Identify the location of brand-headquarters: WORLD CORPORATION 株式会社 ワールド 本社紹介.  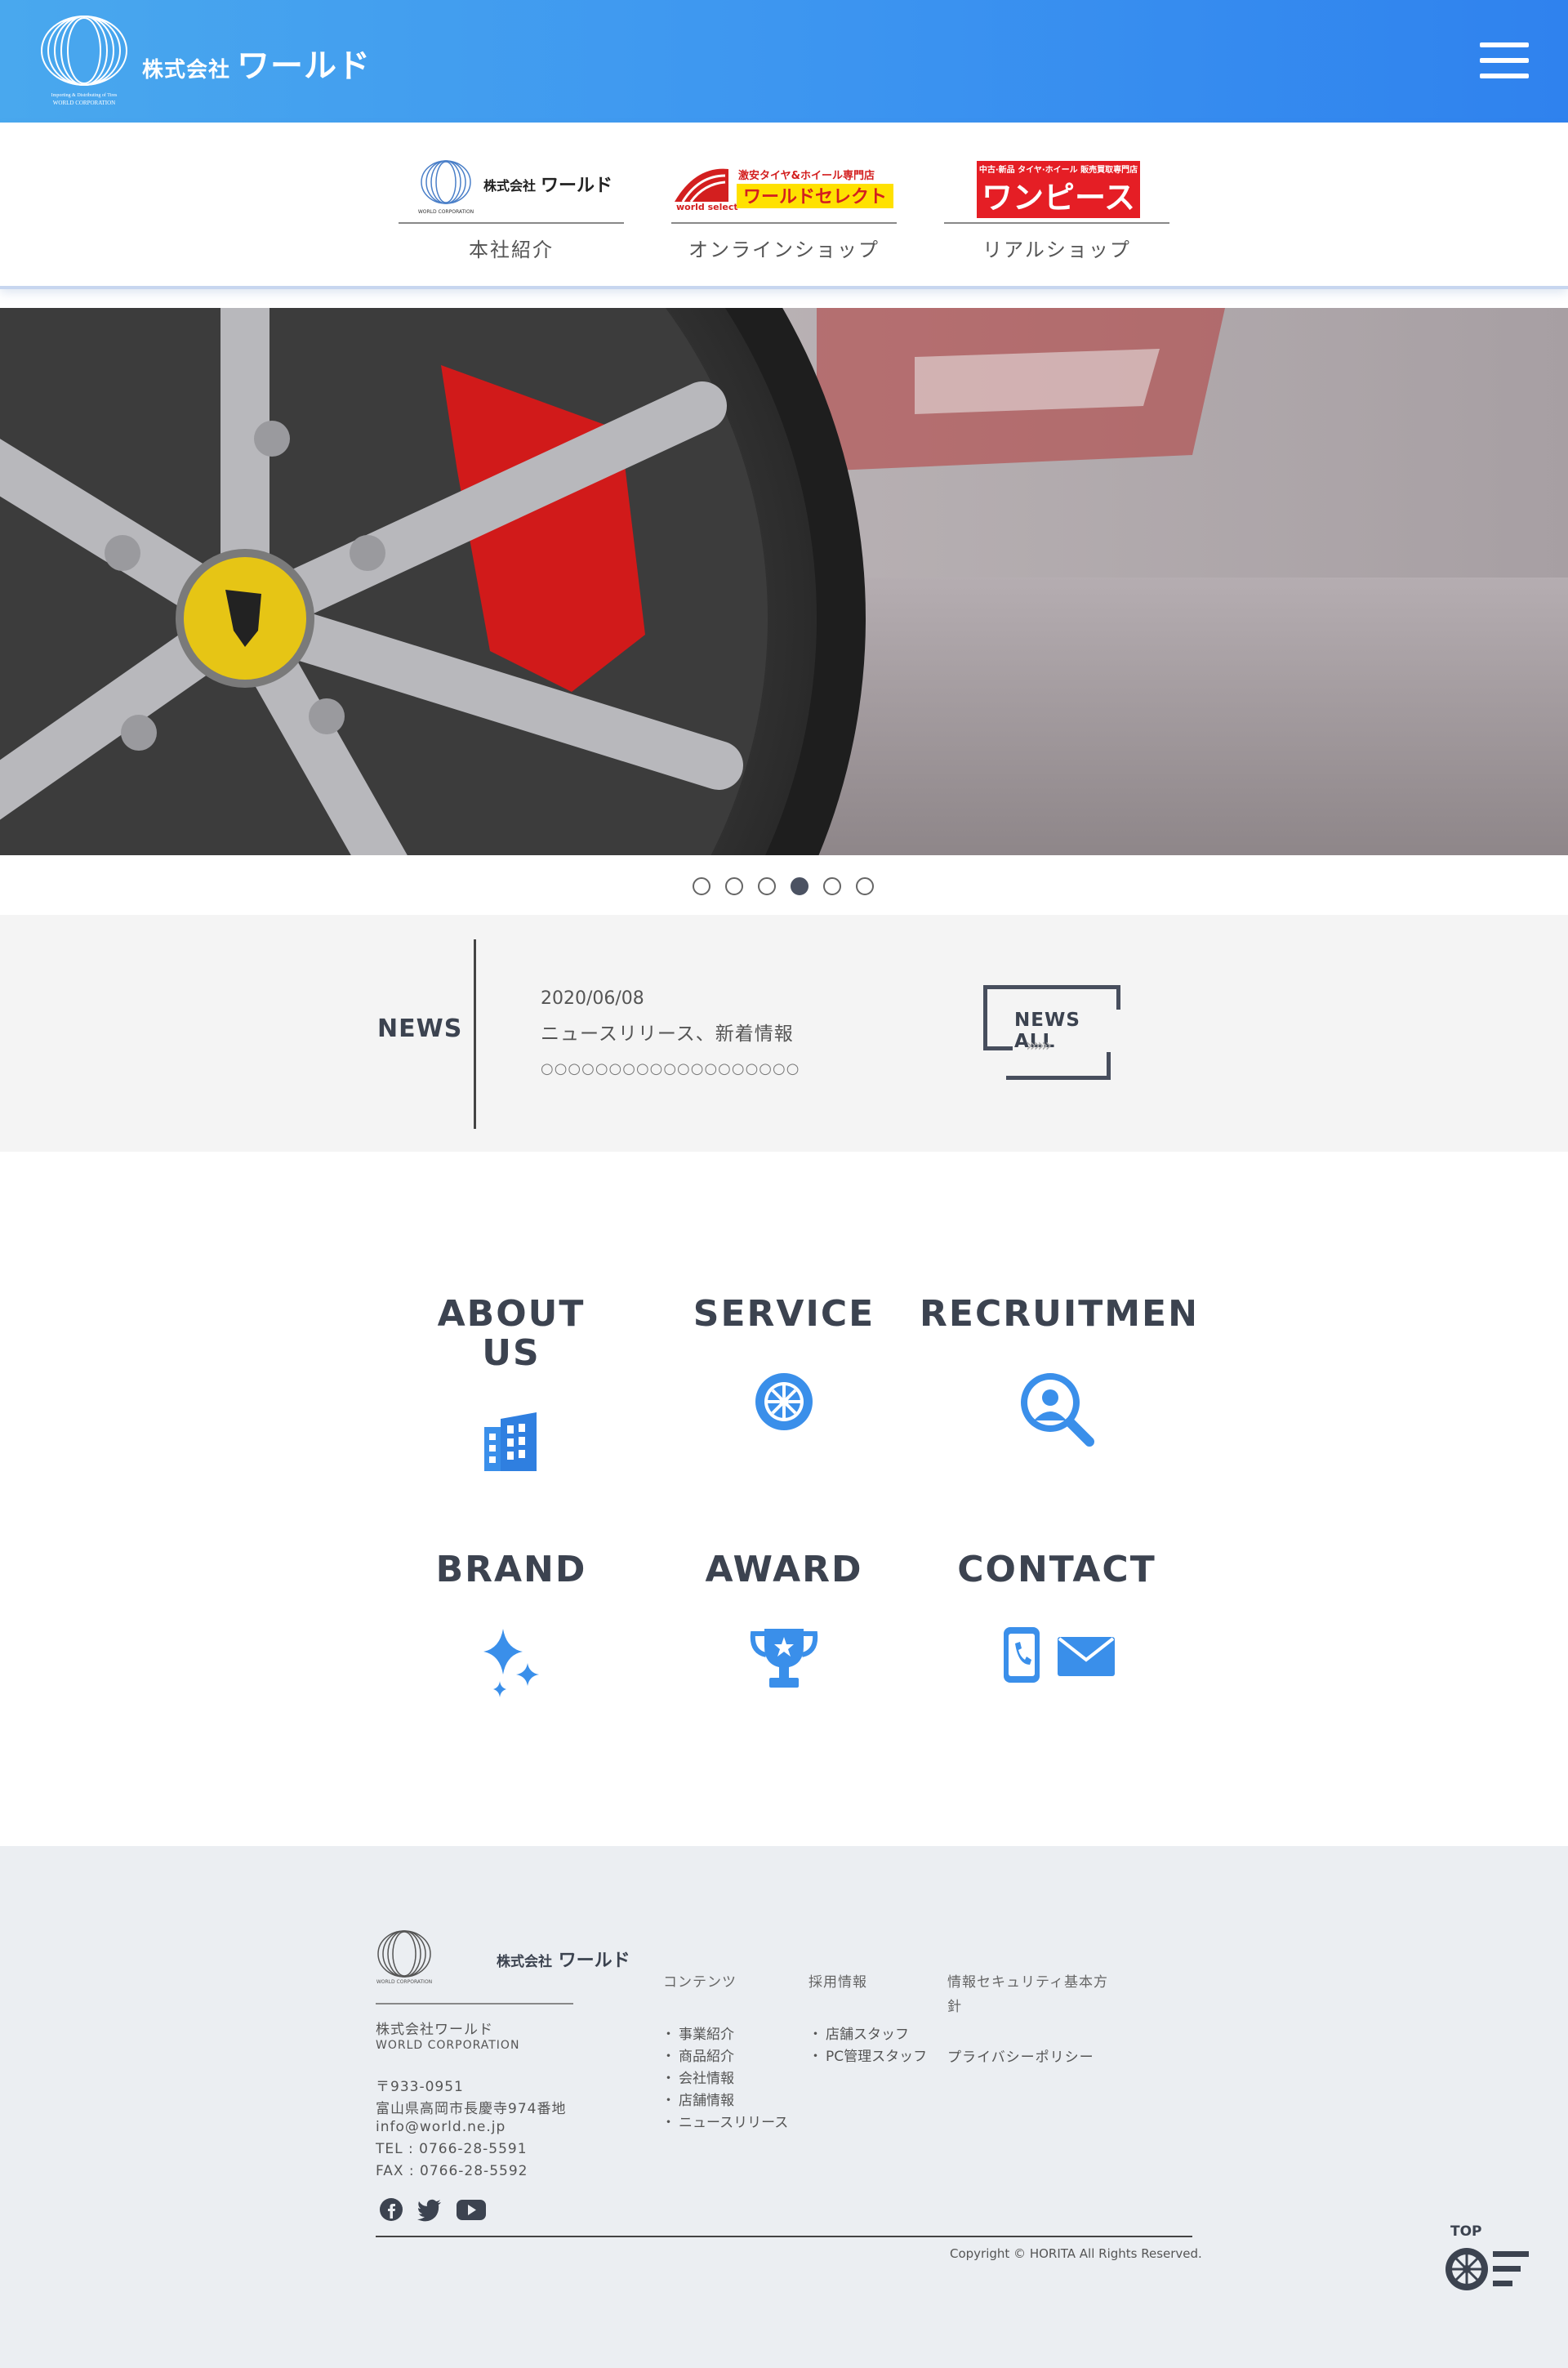
(511, 207).